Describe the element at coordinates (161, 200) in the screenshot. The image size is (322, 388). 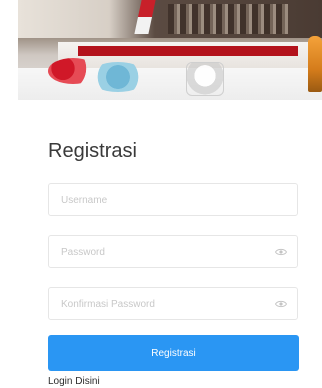
I see `username-input` at that location.